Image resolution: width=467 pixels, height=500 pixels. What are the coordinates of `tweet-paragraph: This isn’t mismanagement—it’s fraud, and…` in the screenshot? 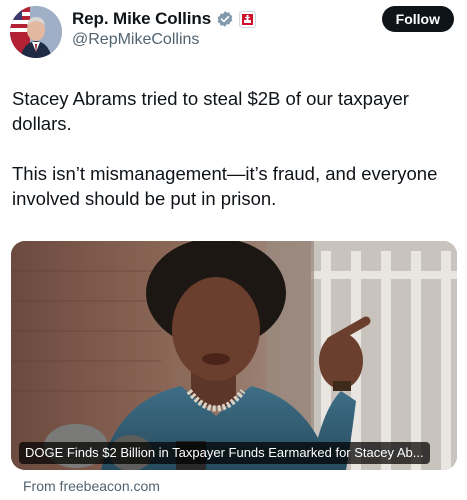 It's located at (225, 186).